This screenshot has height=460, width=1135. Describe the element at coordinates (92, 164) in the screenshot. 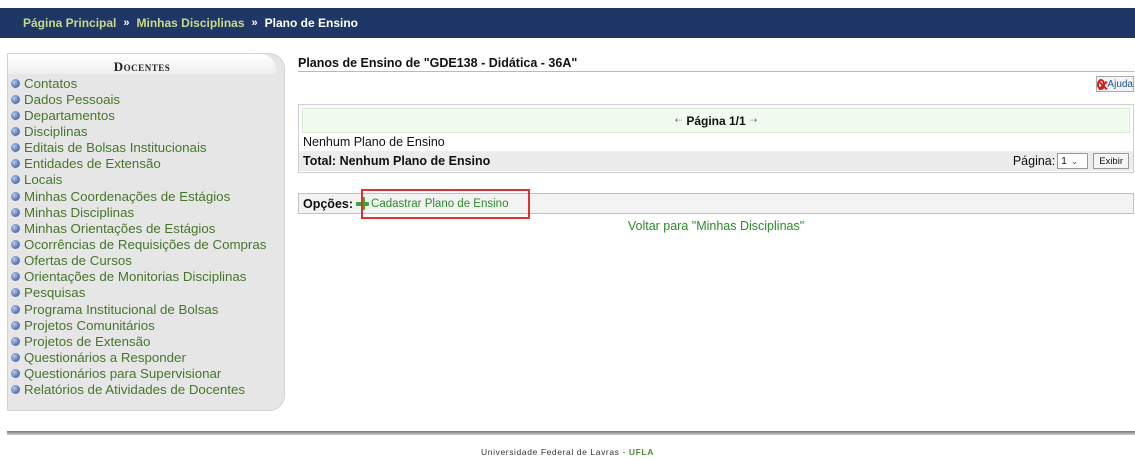

I see `sidebar-item-label: Entidades de Extensão` at that location.